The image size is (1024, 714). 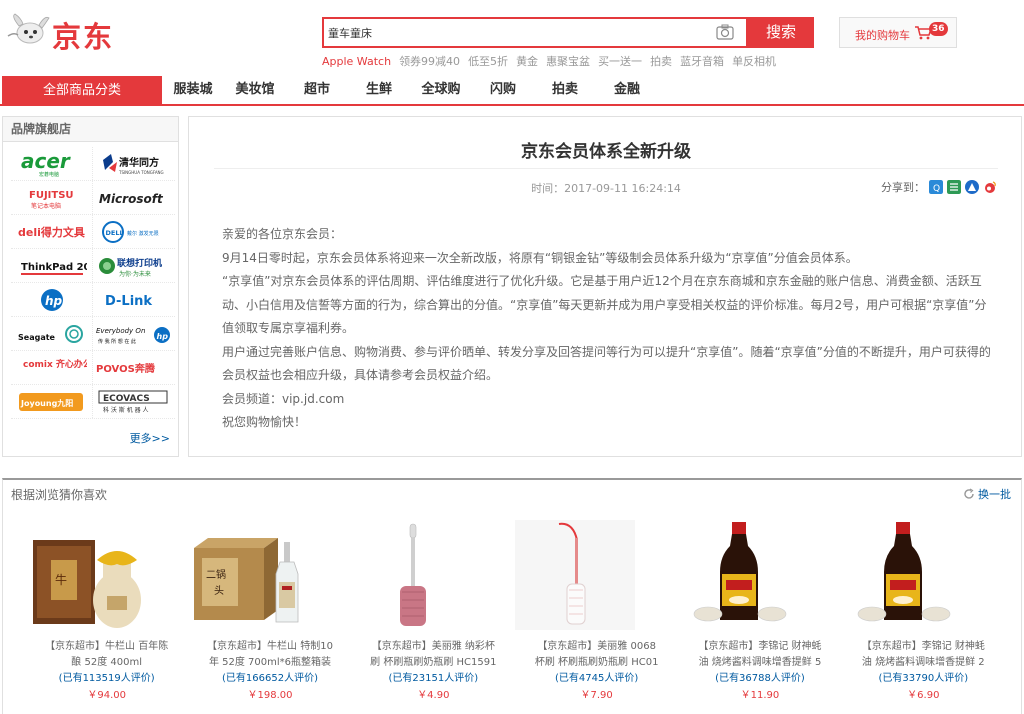 I want to click on hot-word: 黄金, so click(x=527, y=61).